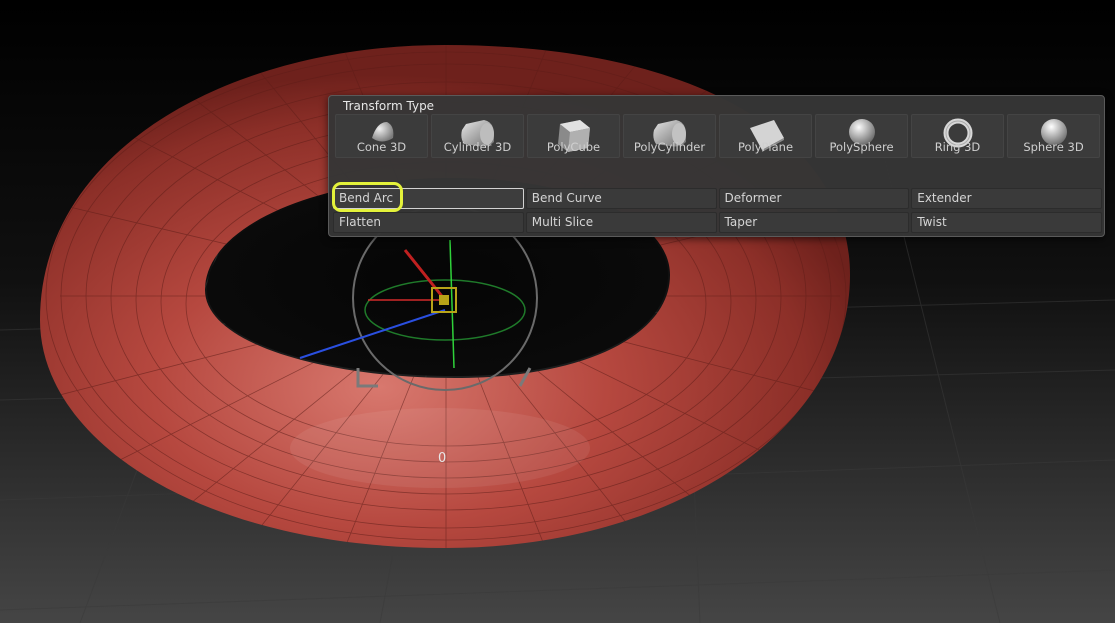  What do you see at coordinates (389, 106) in the screenshot?
I see `panel-title: Transform Type` at bounding box center [389, 106].